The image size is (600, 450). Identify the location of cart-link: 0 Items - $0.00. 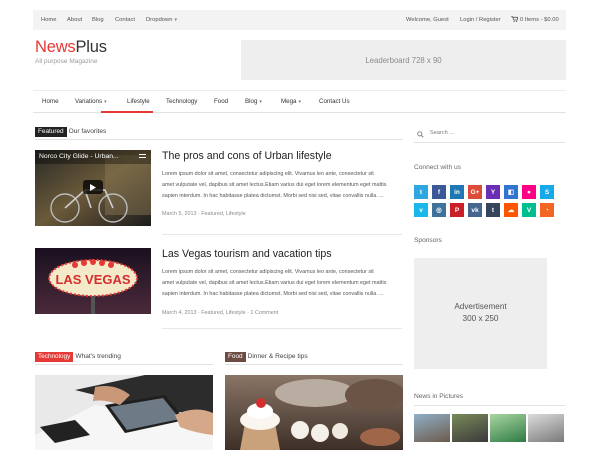
(535, 20).